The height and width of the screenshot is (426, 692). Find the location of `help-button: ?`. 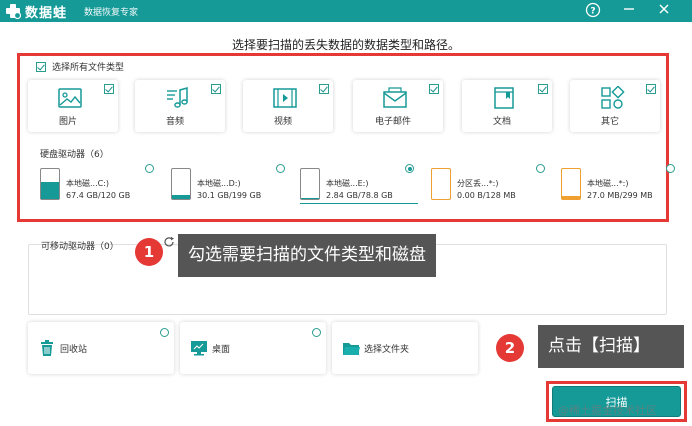

help-button: ? is located at coordinates (593, 11).